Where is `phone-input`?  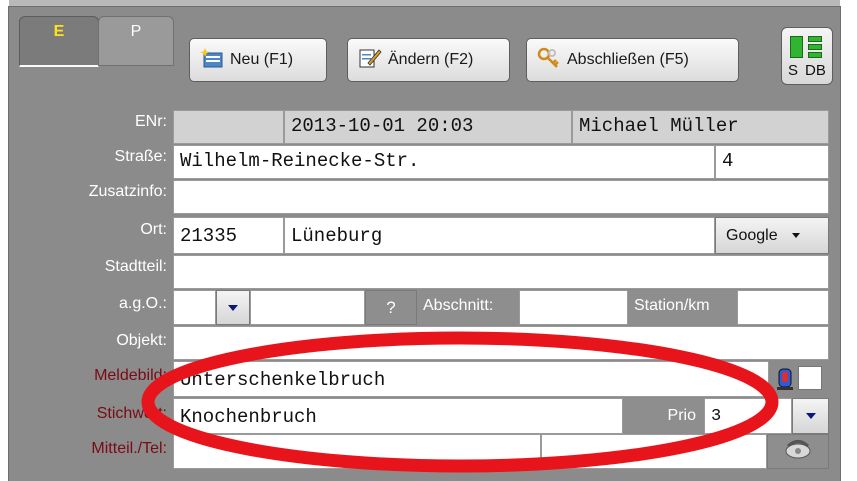 phone-input is located at coordinates (654, 451).